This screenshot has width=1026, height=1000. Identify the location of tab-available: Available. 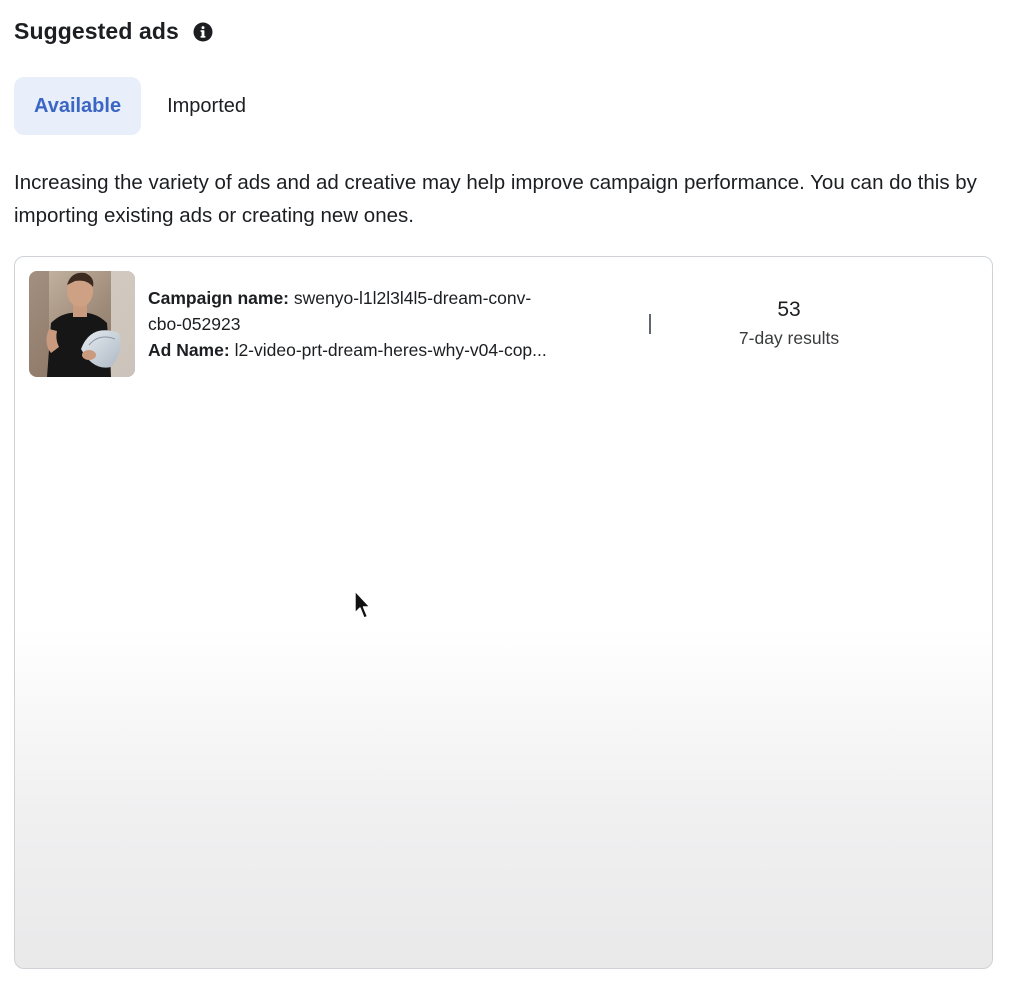
(78, 106).